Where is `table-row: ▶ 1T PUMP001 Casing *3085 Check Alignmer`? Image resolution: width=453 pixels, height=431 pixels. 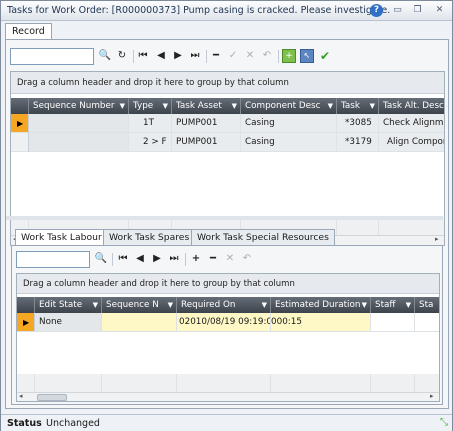 table-row: ▶ 1T PUMP001 Casing *3085 Check Alignmer is located at coordinates (227, 123).